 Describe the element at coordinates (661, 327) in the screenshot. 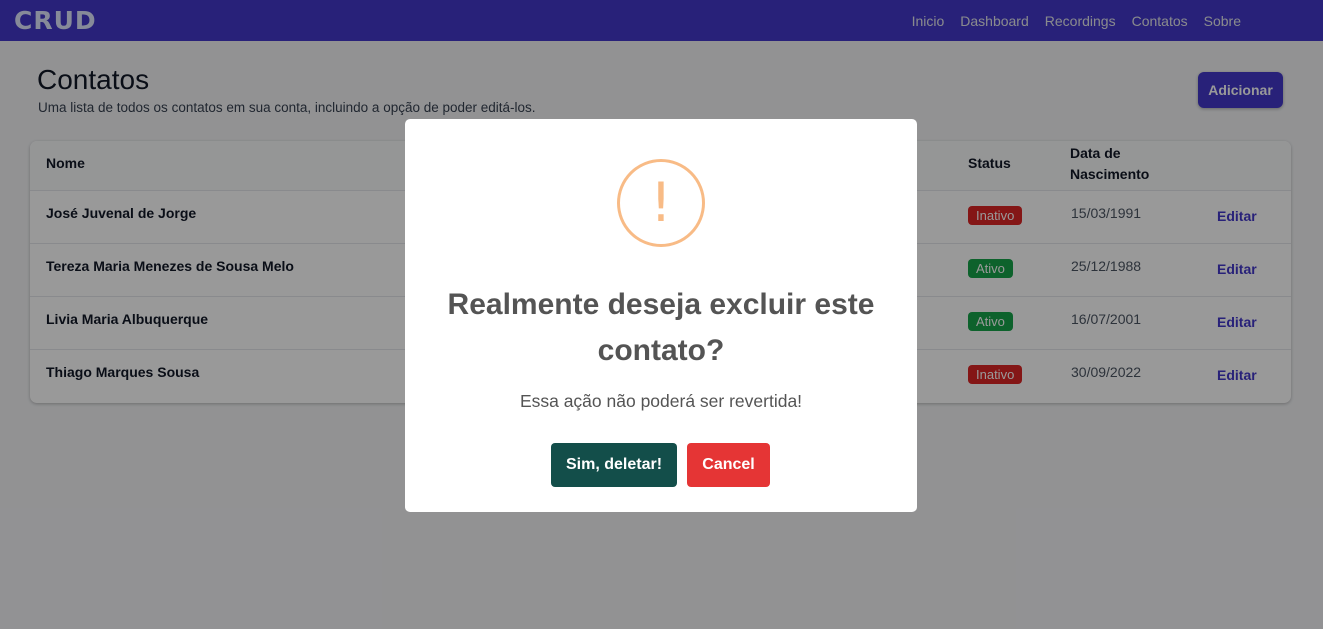

I see `dialog-title: Realmente deseja excluir este contato?` at that location.